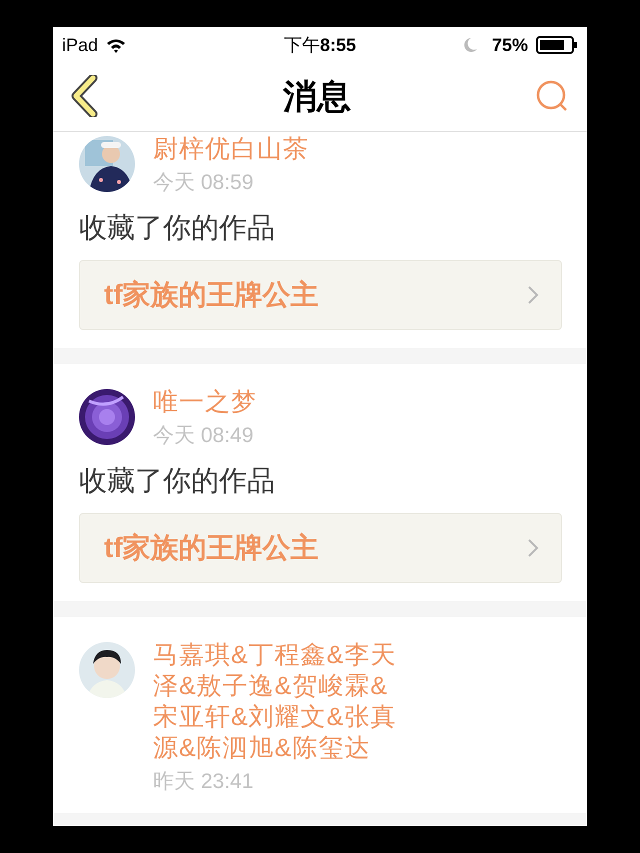  What do you see at coordinates (278, 402) in the screenshot?
I see `user-name: 唯一之梦` at bounding box center [278, 402].